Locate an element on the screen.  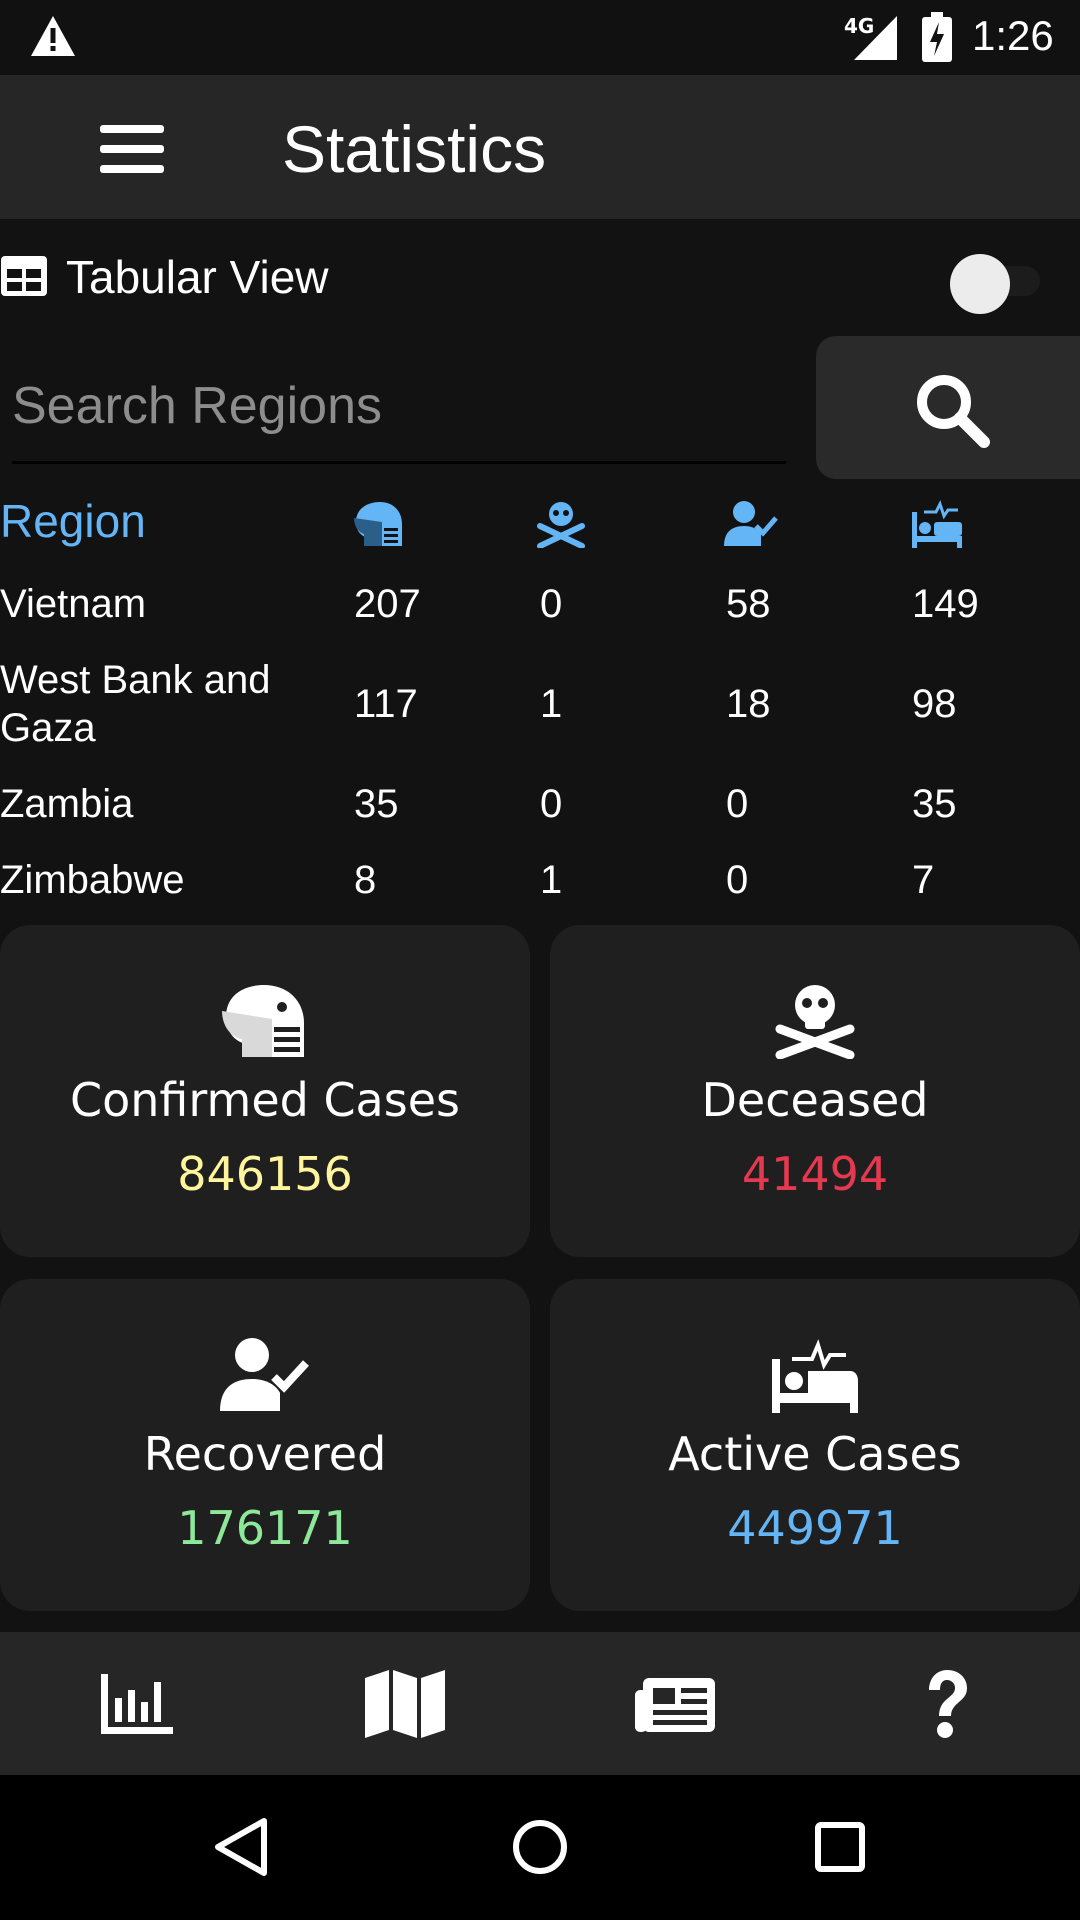
confirmed-cases-card: Confirmed Cases 846156 is located at coordinates (265, 1091).